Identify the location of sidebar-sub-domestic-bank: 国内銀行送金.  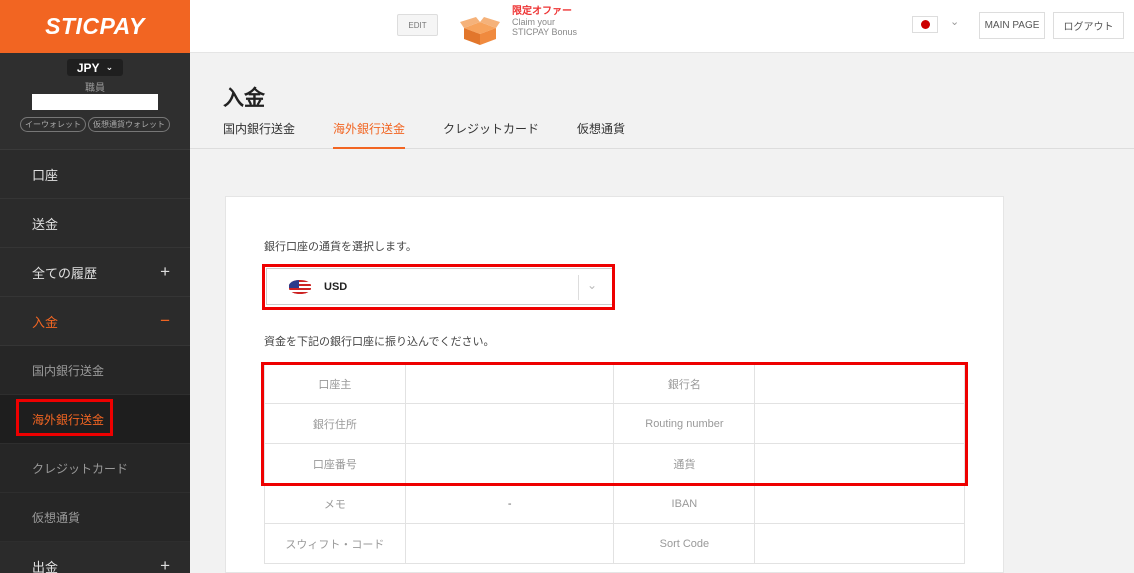
(95, 370).